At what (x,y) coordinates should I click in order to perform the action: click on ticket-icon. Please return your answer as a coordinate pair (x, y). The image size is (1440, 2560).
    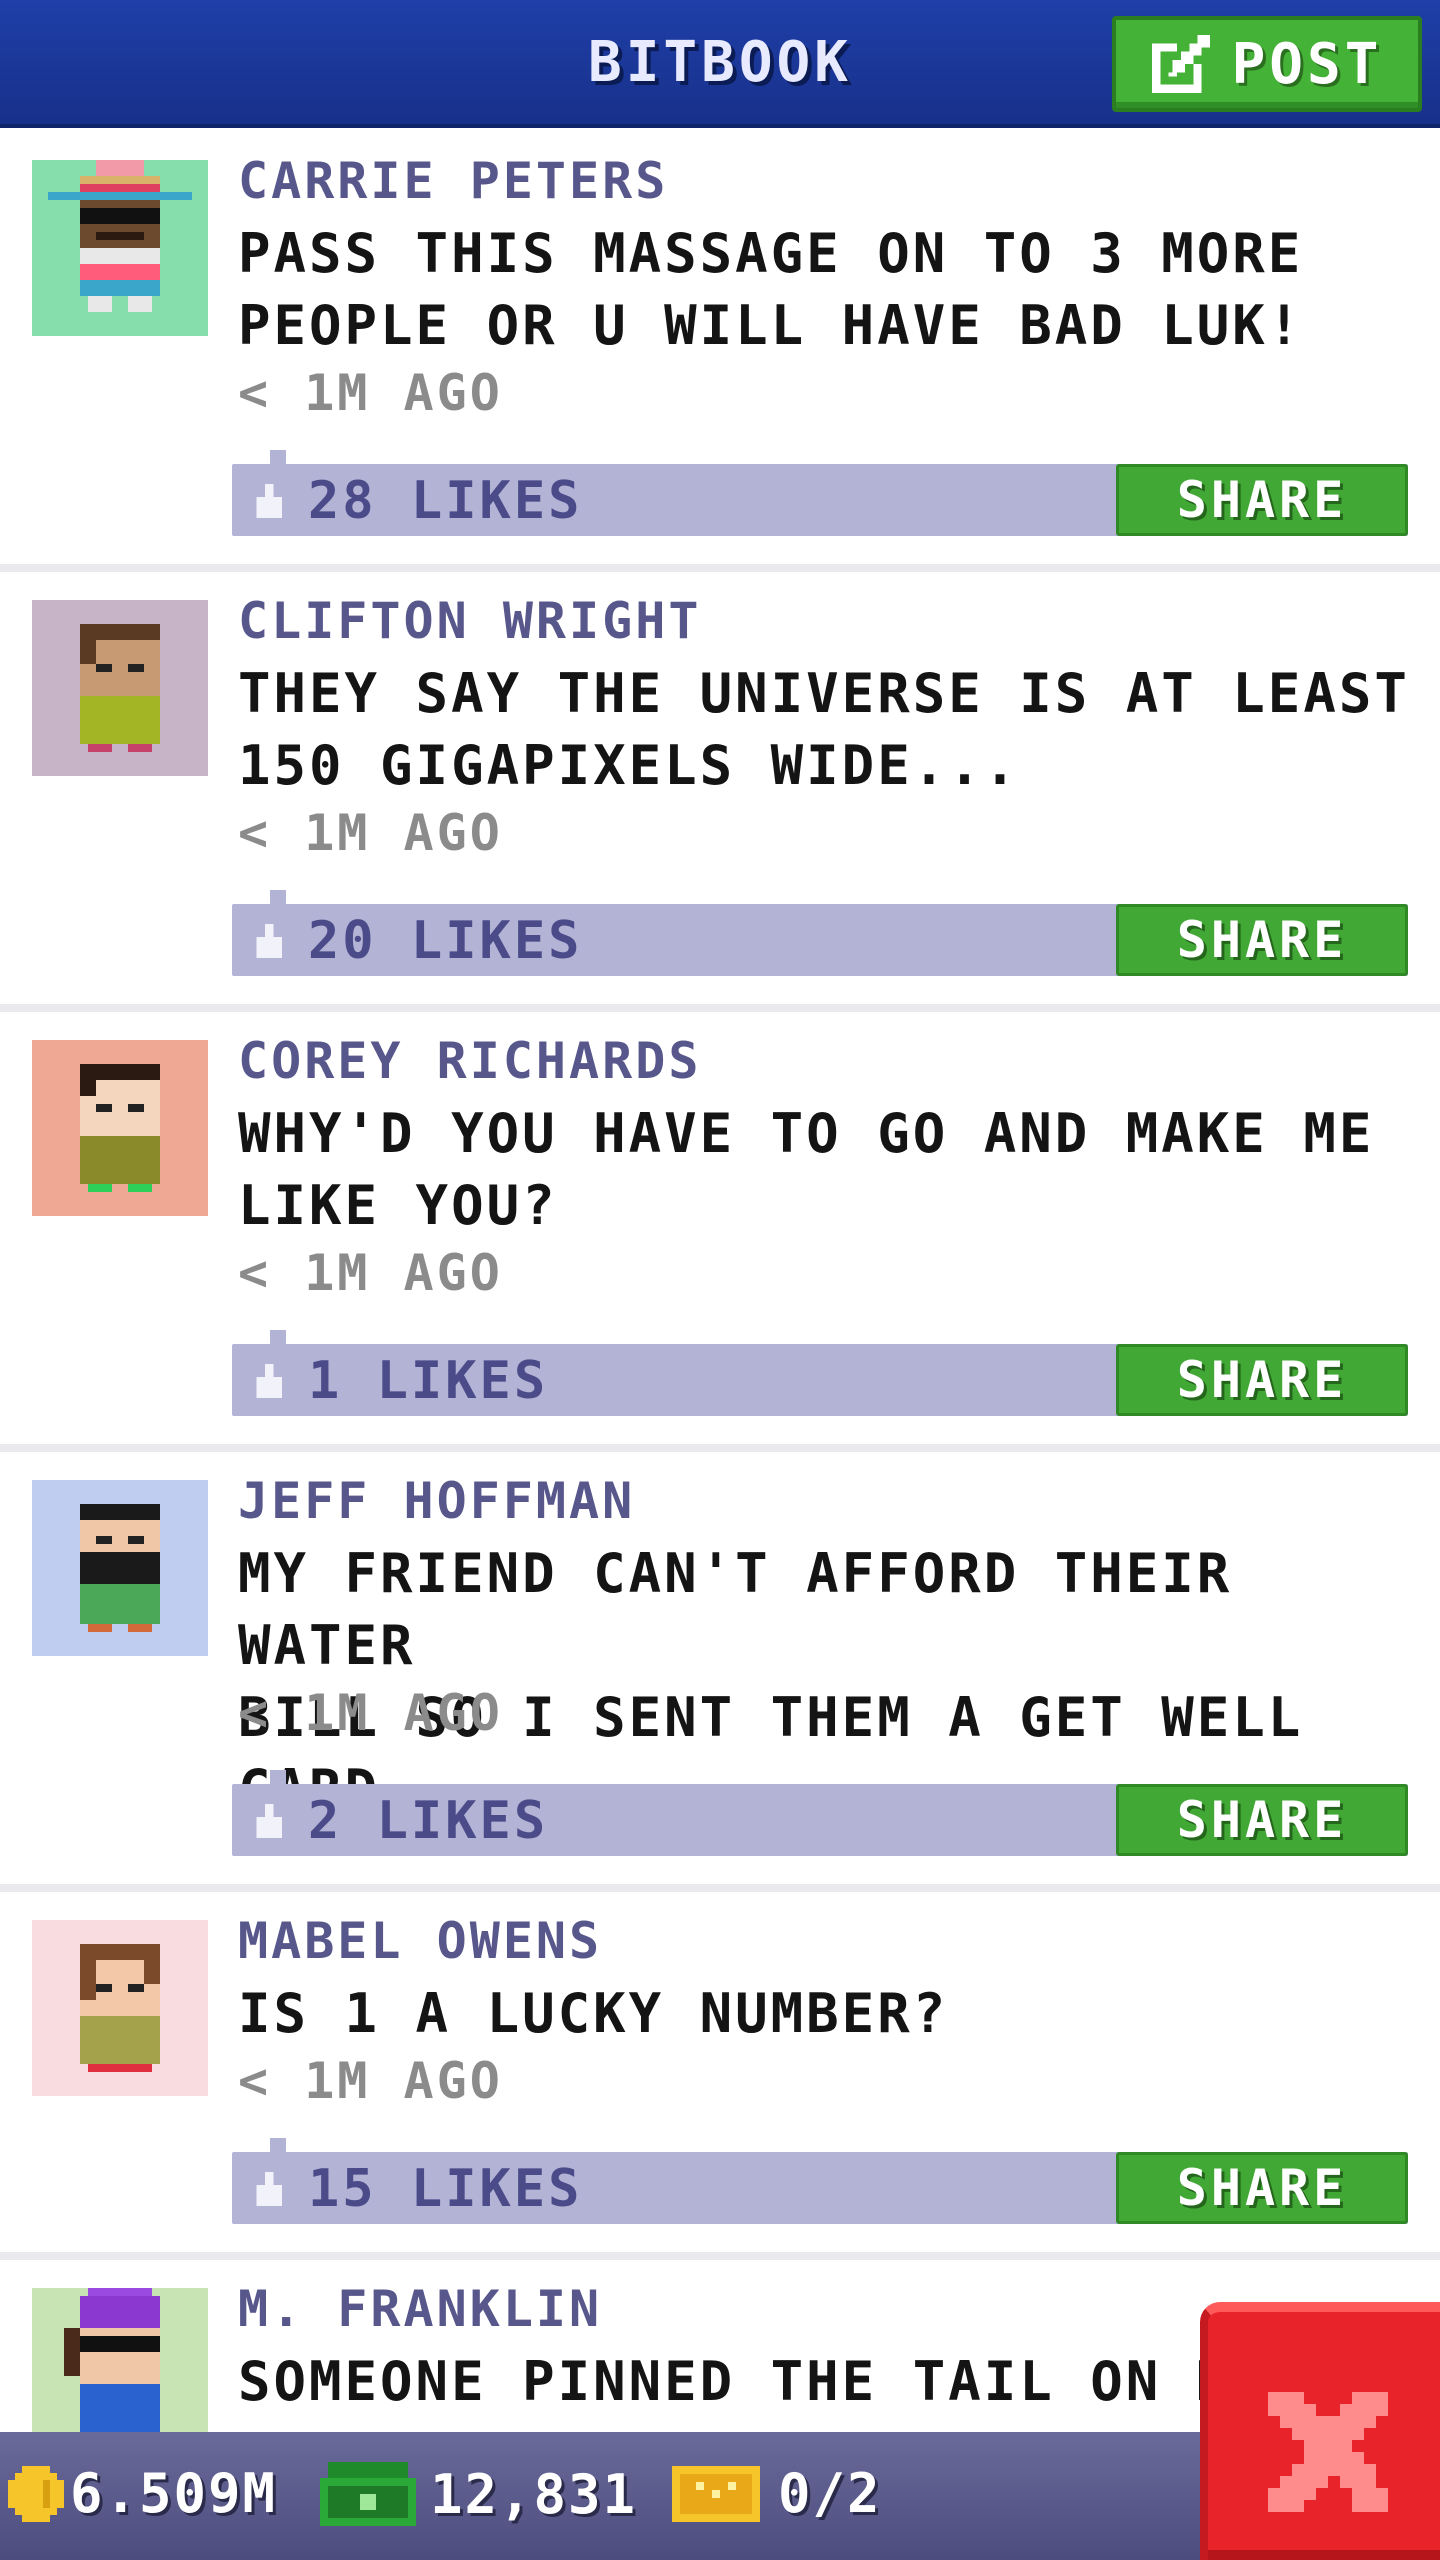
    Looking at the image, I should click on (716, 2493).